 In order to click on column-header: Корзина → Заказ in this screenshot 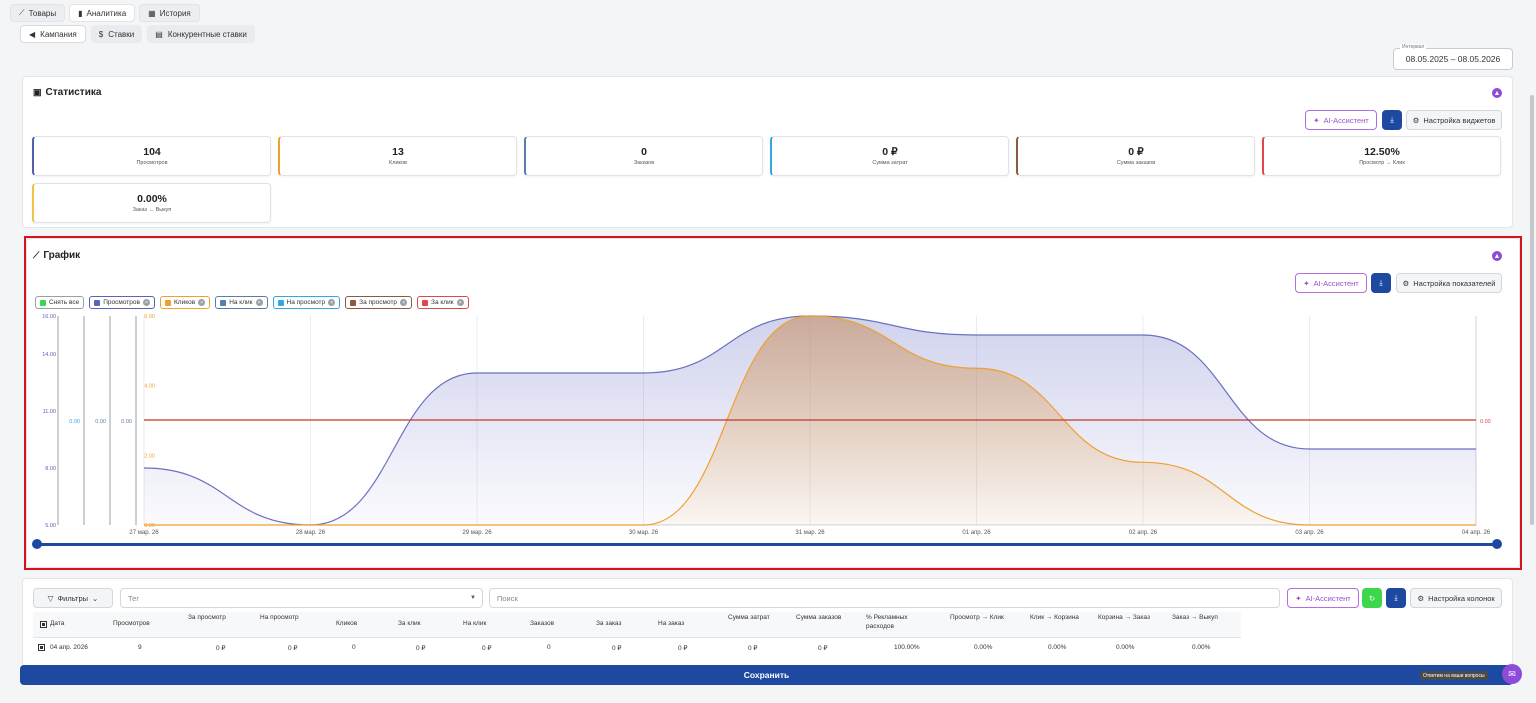, I will do `click(1128, 617)`.